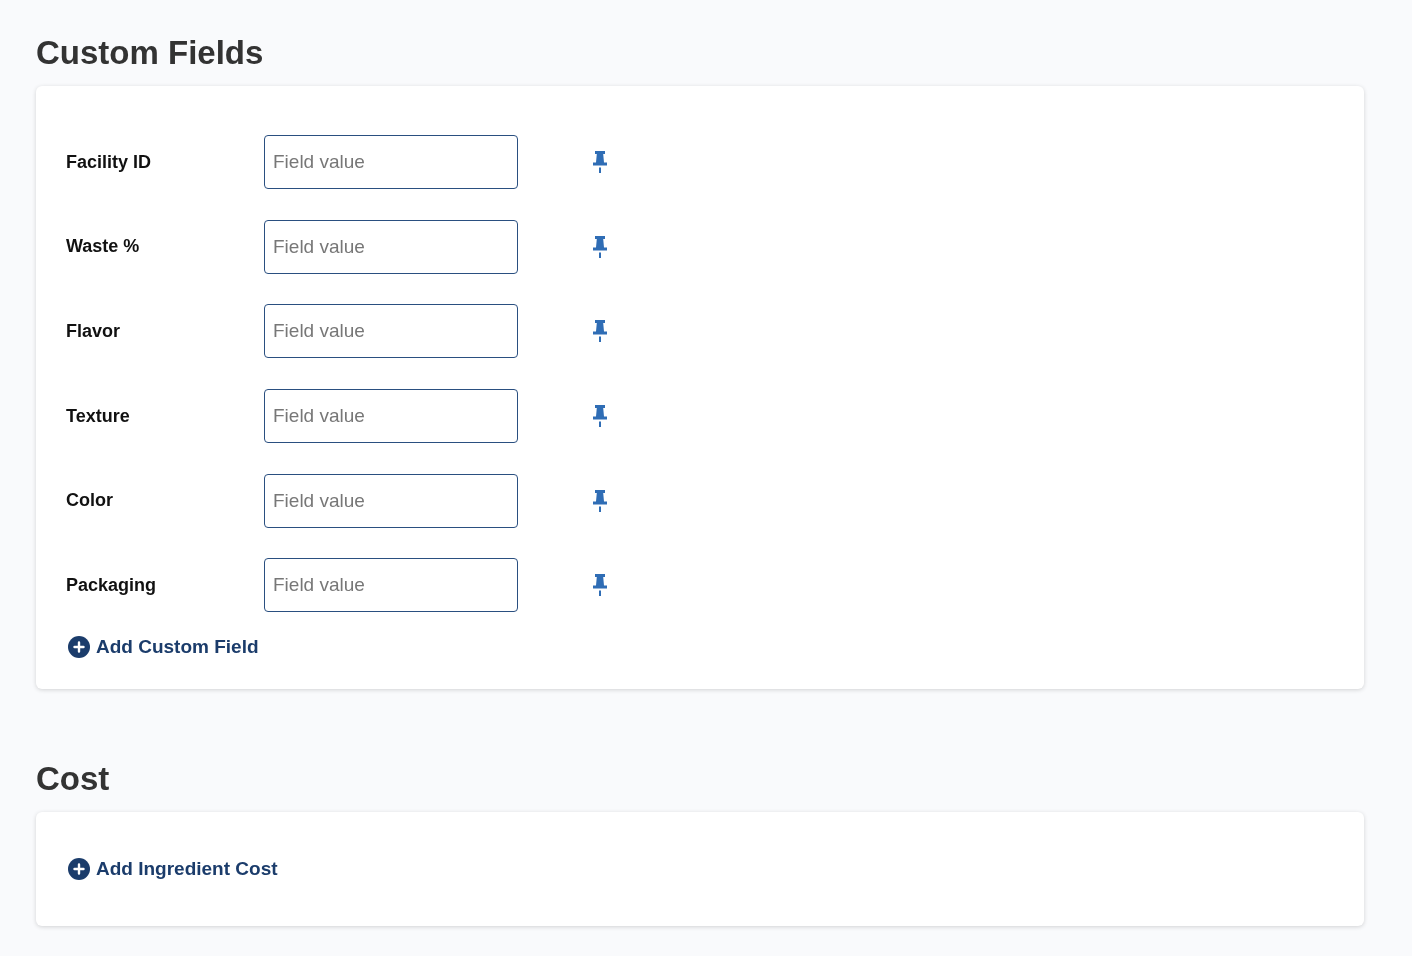 This screenshot has height=956, width=1412. What do you see at coordinates (173, 869) in the screenshot?
I see `add-link: Add Ingredient Cost` at bounding box center [173, 869].